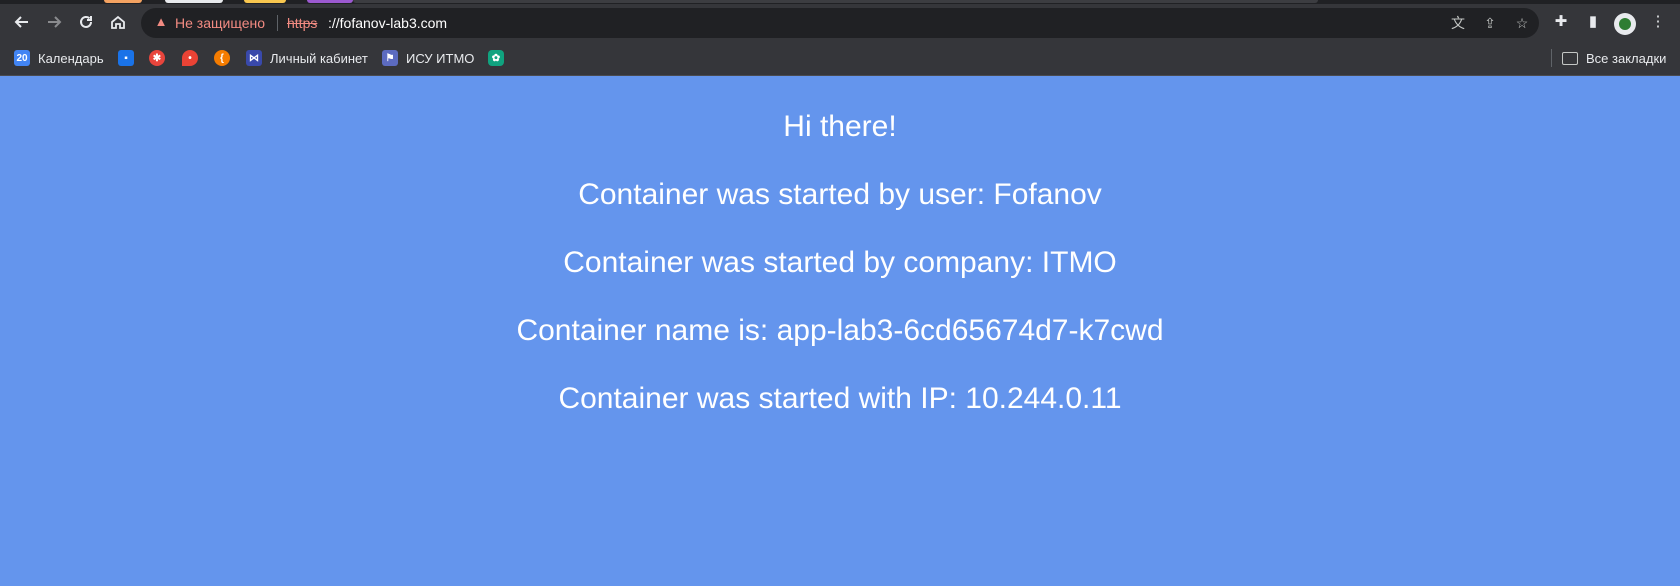 This screenshot has height=586, width=1680. I want to click on share-icon: ⇪, so click(1490, 23).